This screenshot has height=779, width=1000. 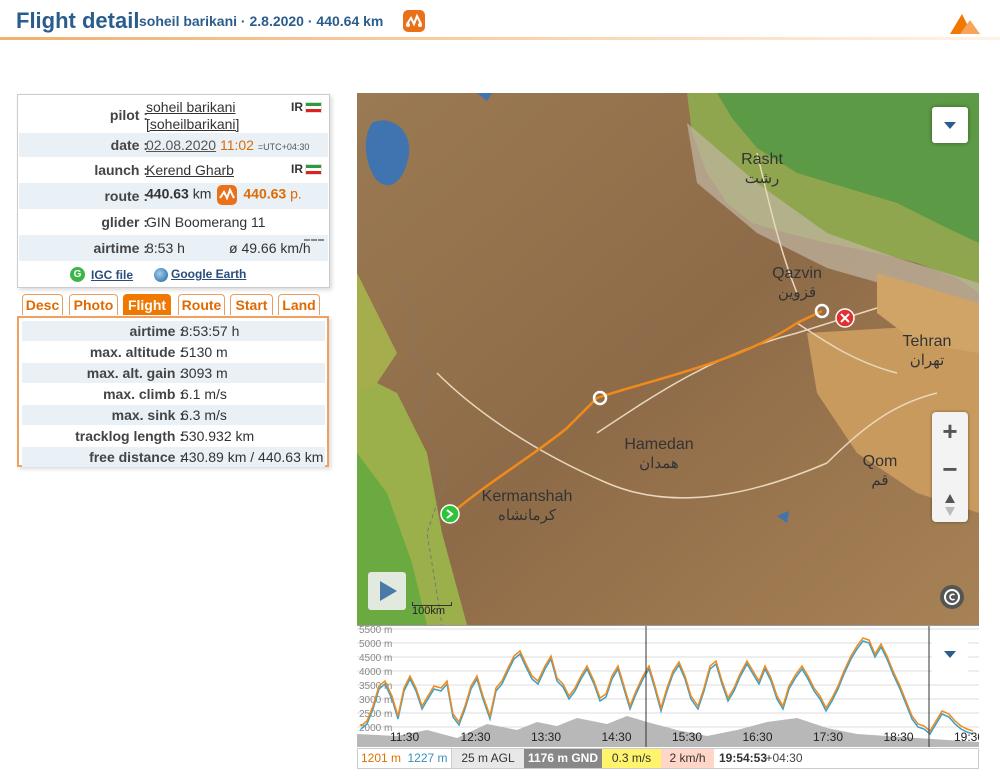 I want to click on gps-altitude: 1201 m, so click(x=381, y=758).